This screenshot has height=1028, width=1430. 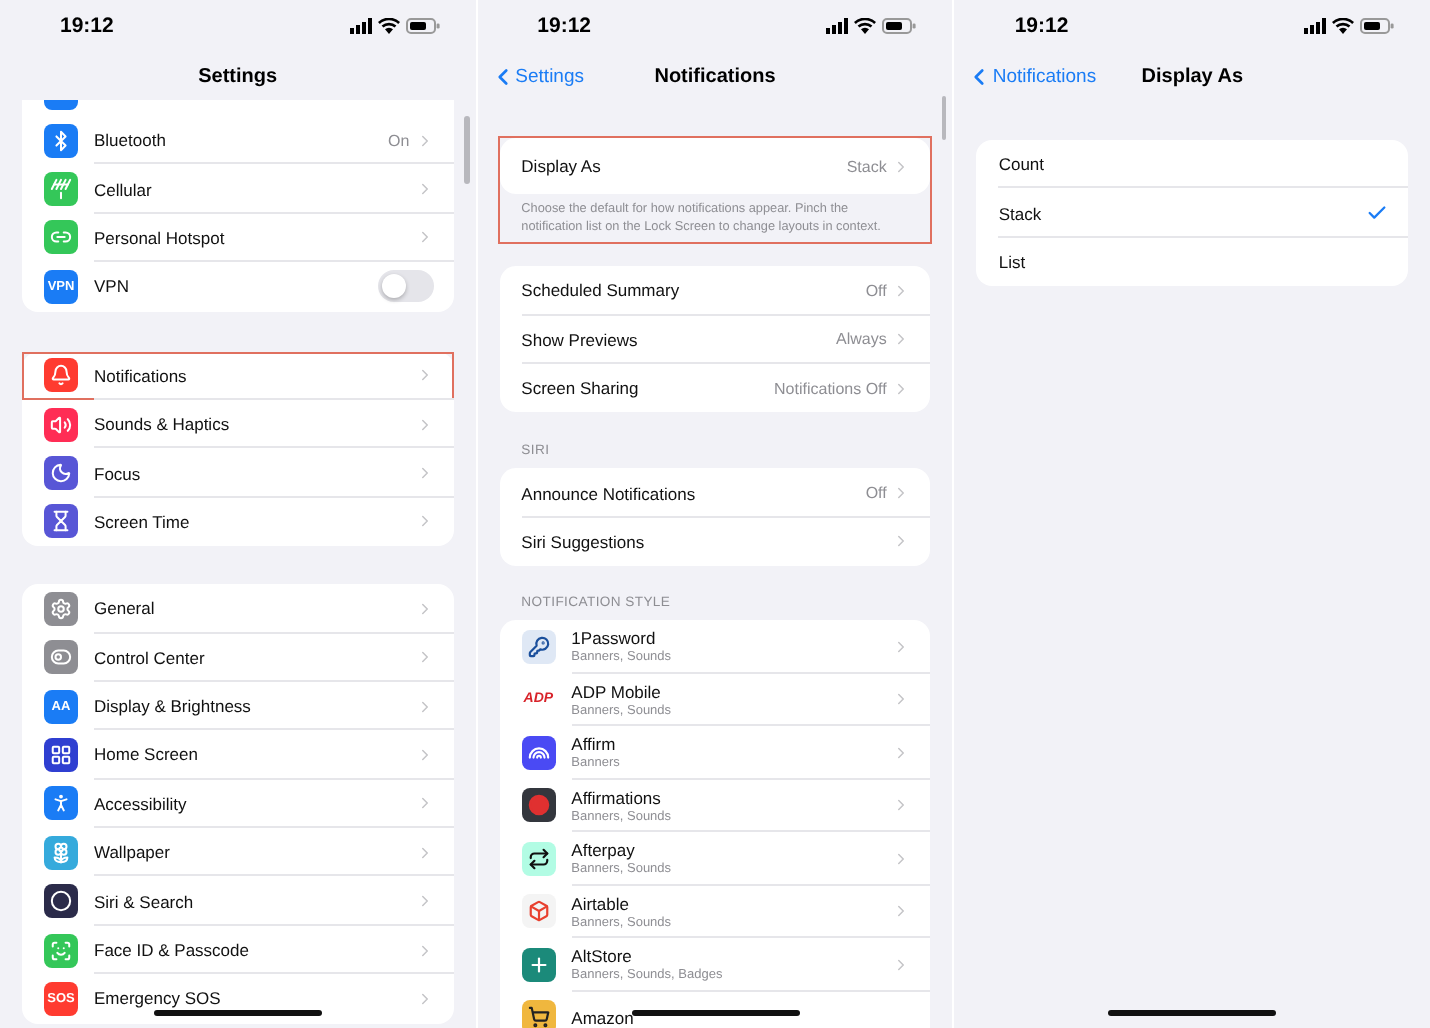 What do you see at coordinates (1054, 76) in the screenshot?
I see `back-link: Notifications` at bounding box center [1054, 76].